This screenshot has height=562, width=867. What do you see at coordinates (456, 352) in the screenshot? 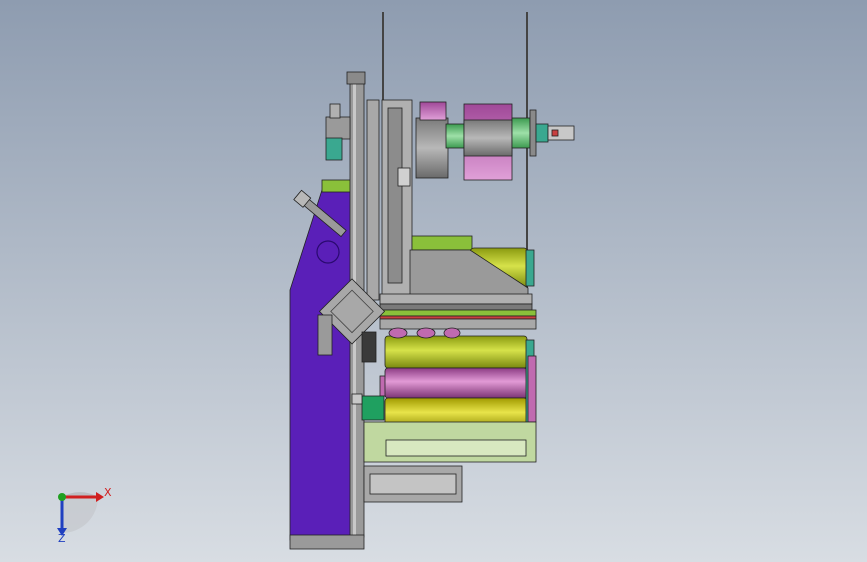
I see `olive-roller-middle` at bounding box center [456, 352].